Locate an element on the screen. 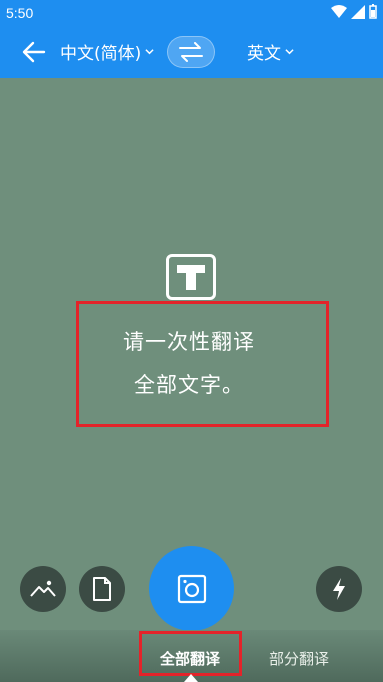  flash-icon is located at coordinates (339, 589).